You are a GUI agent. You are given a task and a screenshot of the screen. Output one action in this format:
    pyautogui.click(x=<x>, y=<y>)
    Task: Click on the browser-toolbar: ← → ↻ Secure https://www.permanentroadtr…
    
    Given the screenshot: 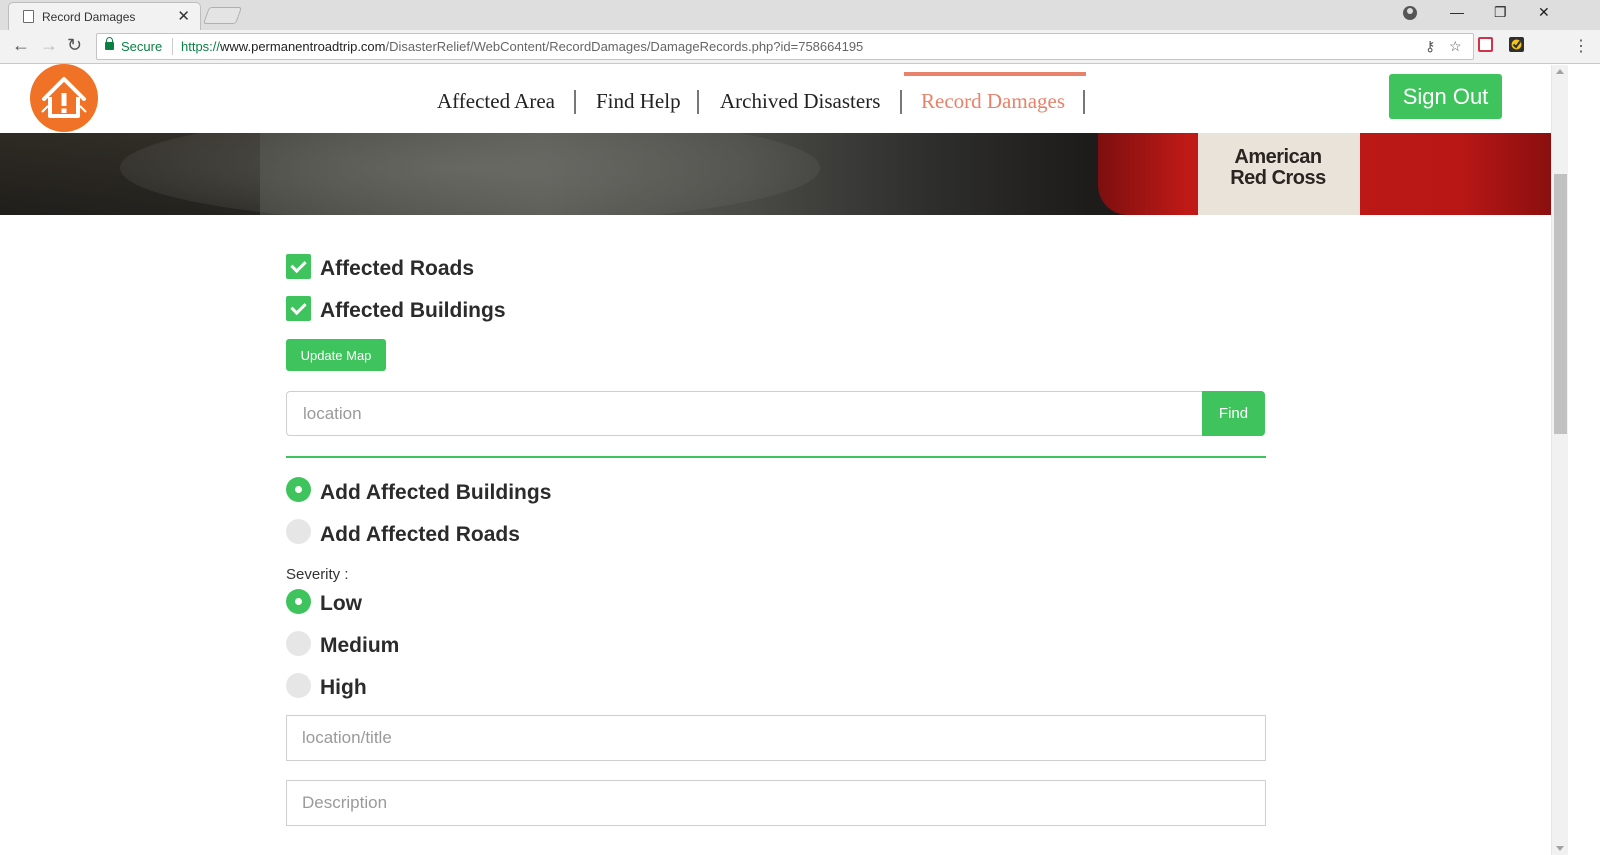 What is the action you would take?
    pyautogui.click(x=800, y=47)
    